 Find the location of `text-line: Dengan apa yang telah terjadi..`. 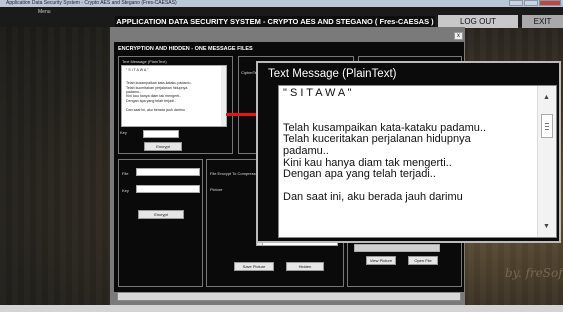

text-line: Dengan apa yang telah terjadi.. is located at coordinates (359, 174).